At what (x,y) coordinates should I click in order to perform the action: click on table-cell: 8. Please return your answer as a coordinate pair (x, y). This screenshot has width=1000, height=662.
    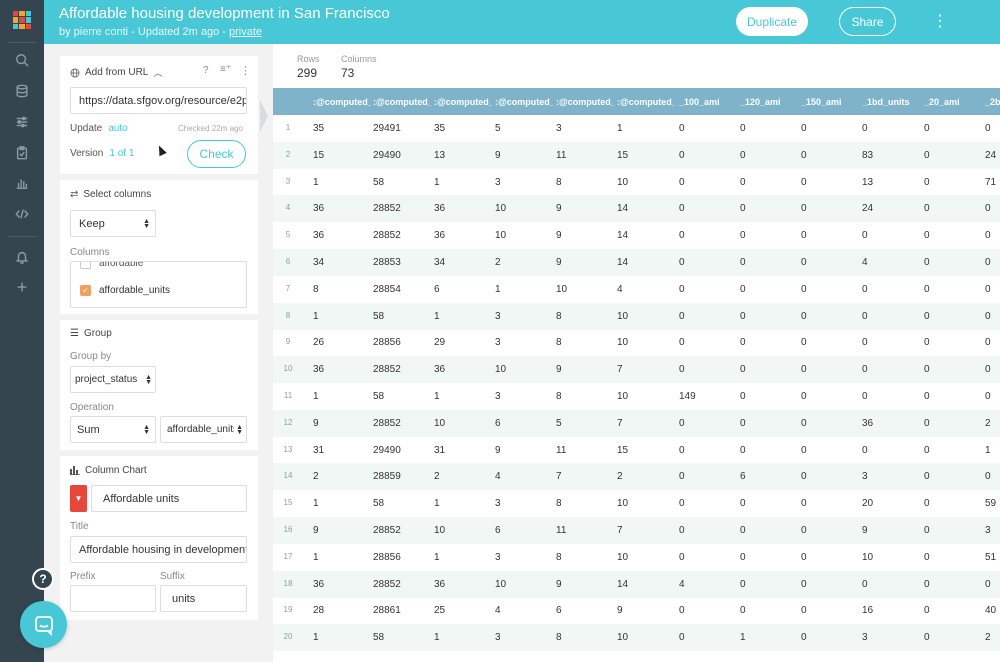
    Looking at the image, I should click on (559, 342).